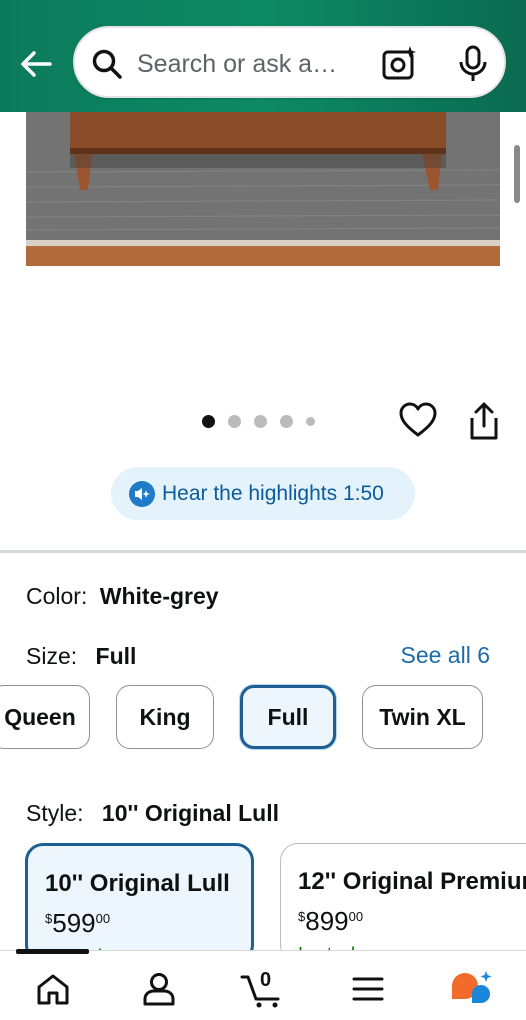 The image size is (526, 1020). Describe the element at coordinates (422, 717) in the screenshot. I see `size-option-twin-xl: Twin XL` at that location.